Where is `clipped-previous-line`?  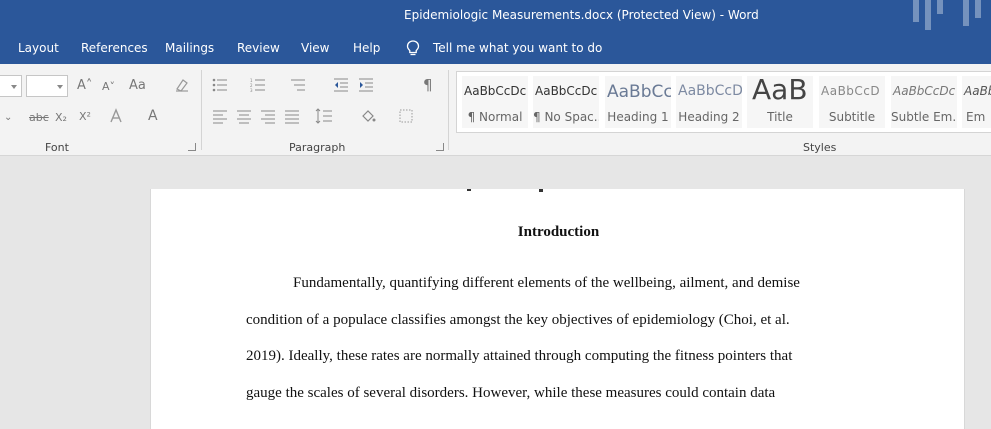
clipped-previous-line is located at coordinates (505, 189).